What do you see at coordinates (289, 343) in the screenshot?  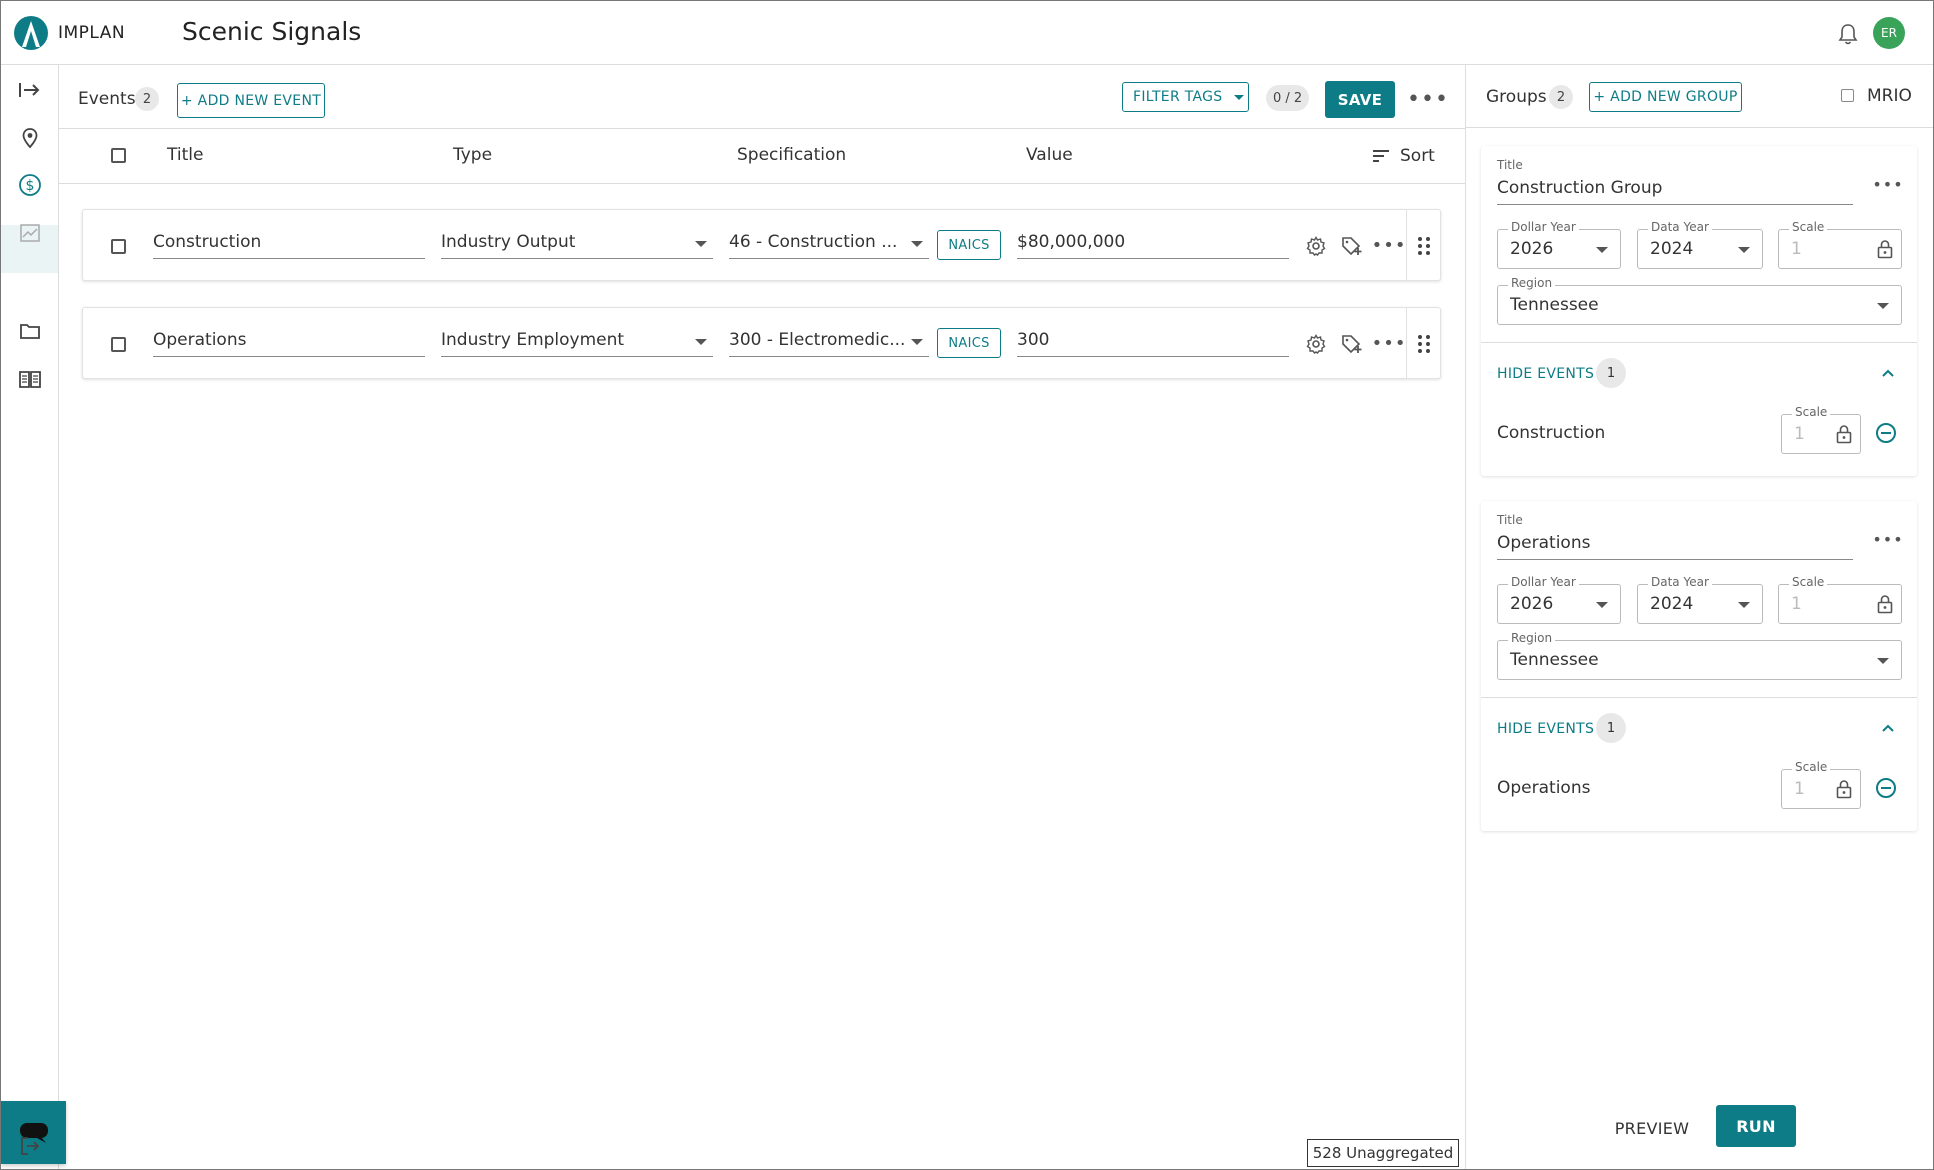 I see `event-title-input: Operations` at bounding box center [289, 343].